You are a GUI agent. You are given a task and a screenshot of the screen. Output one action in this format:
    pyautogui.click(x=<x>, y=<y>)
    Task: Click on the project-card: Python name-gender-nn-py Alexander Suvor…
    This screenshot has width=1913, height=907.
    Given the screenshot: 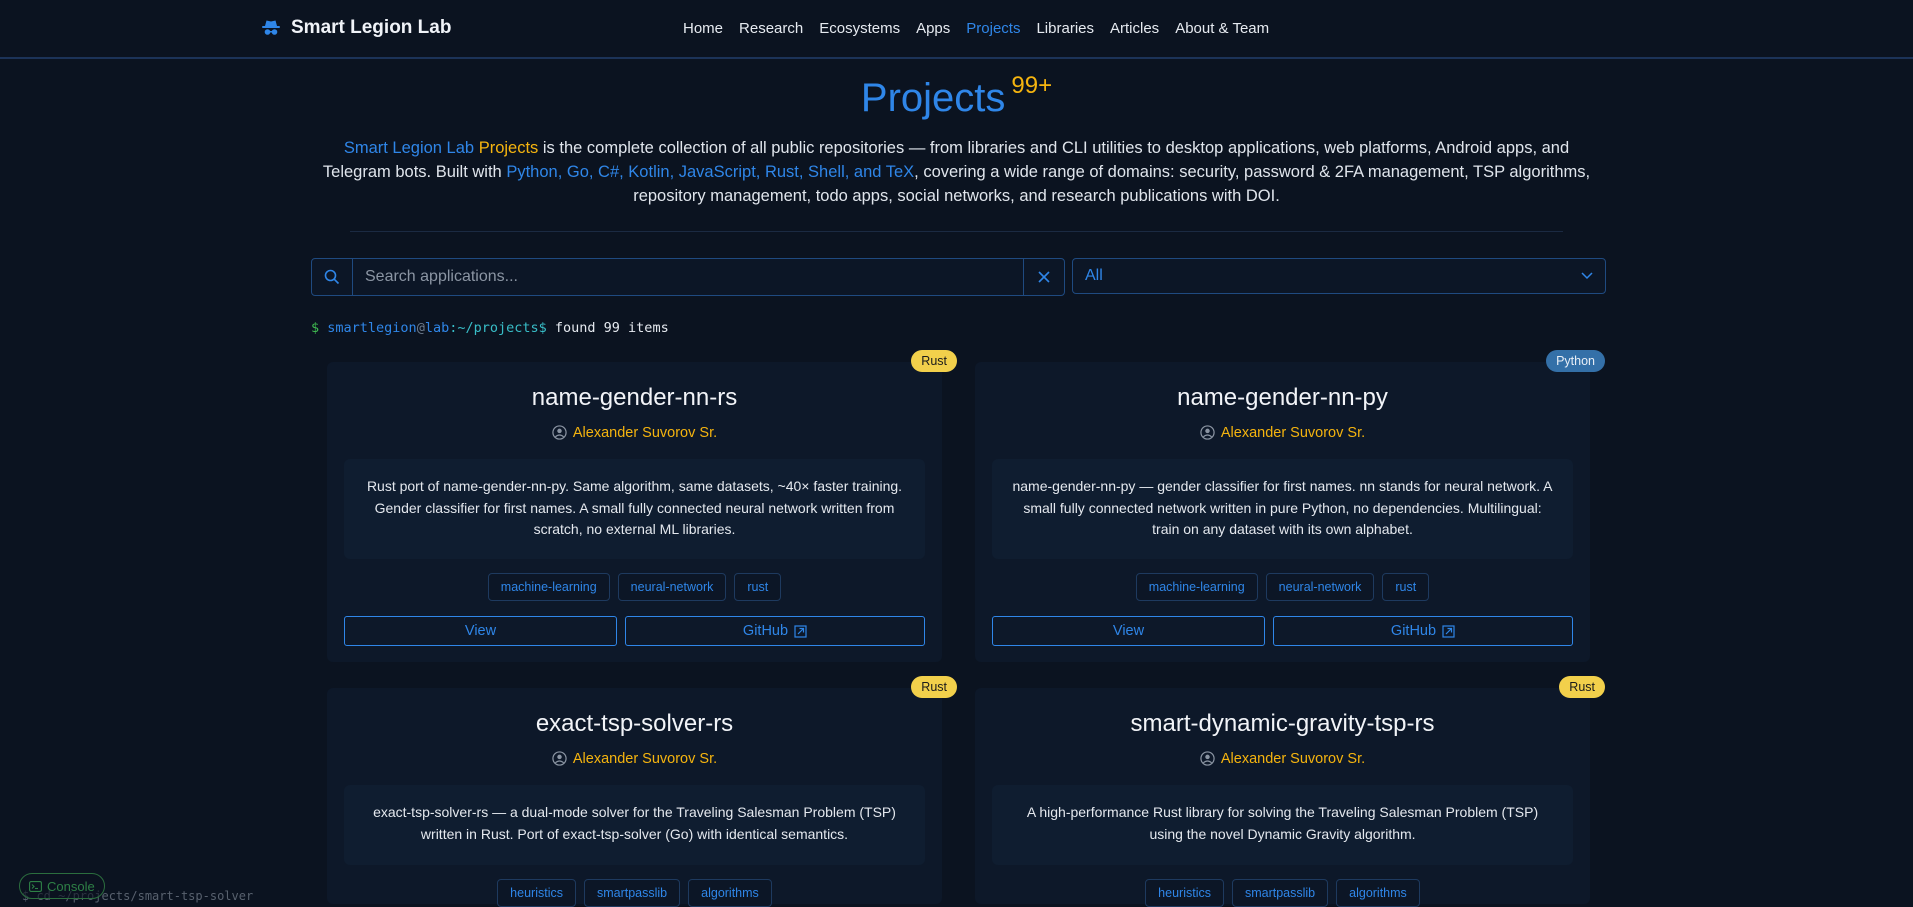 What is the action you would take?
    pyautogui.click(x=1290, y=506)
    